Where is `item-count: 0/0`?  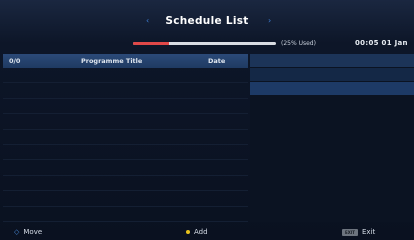
item-count: 0/0 is located at coordinates (15, 61).